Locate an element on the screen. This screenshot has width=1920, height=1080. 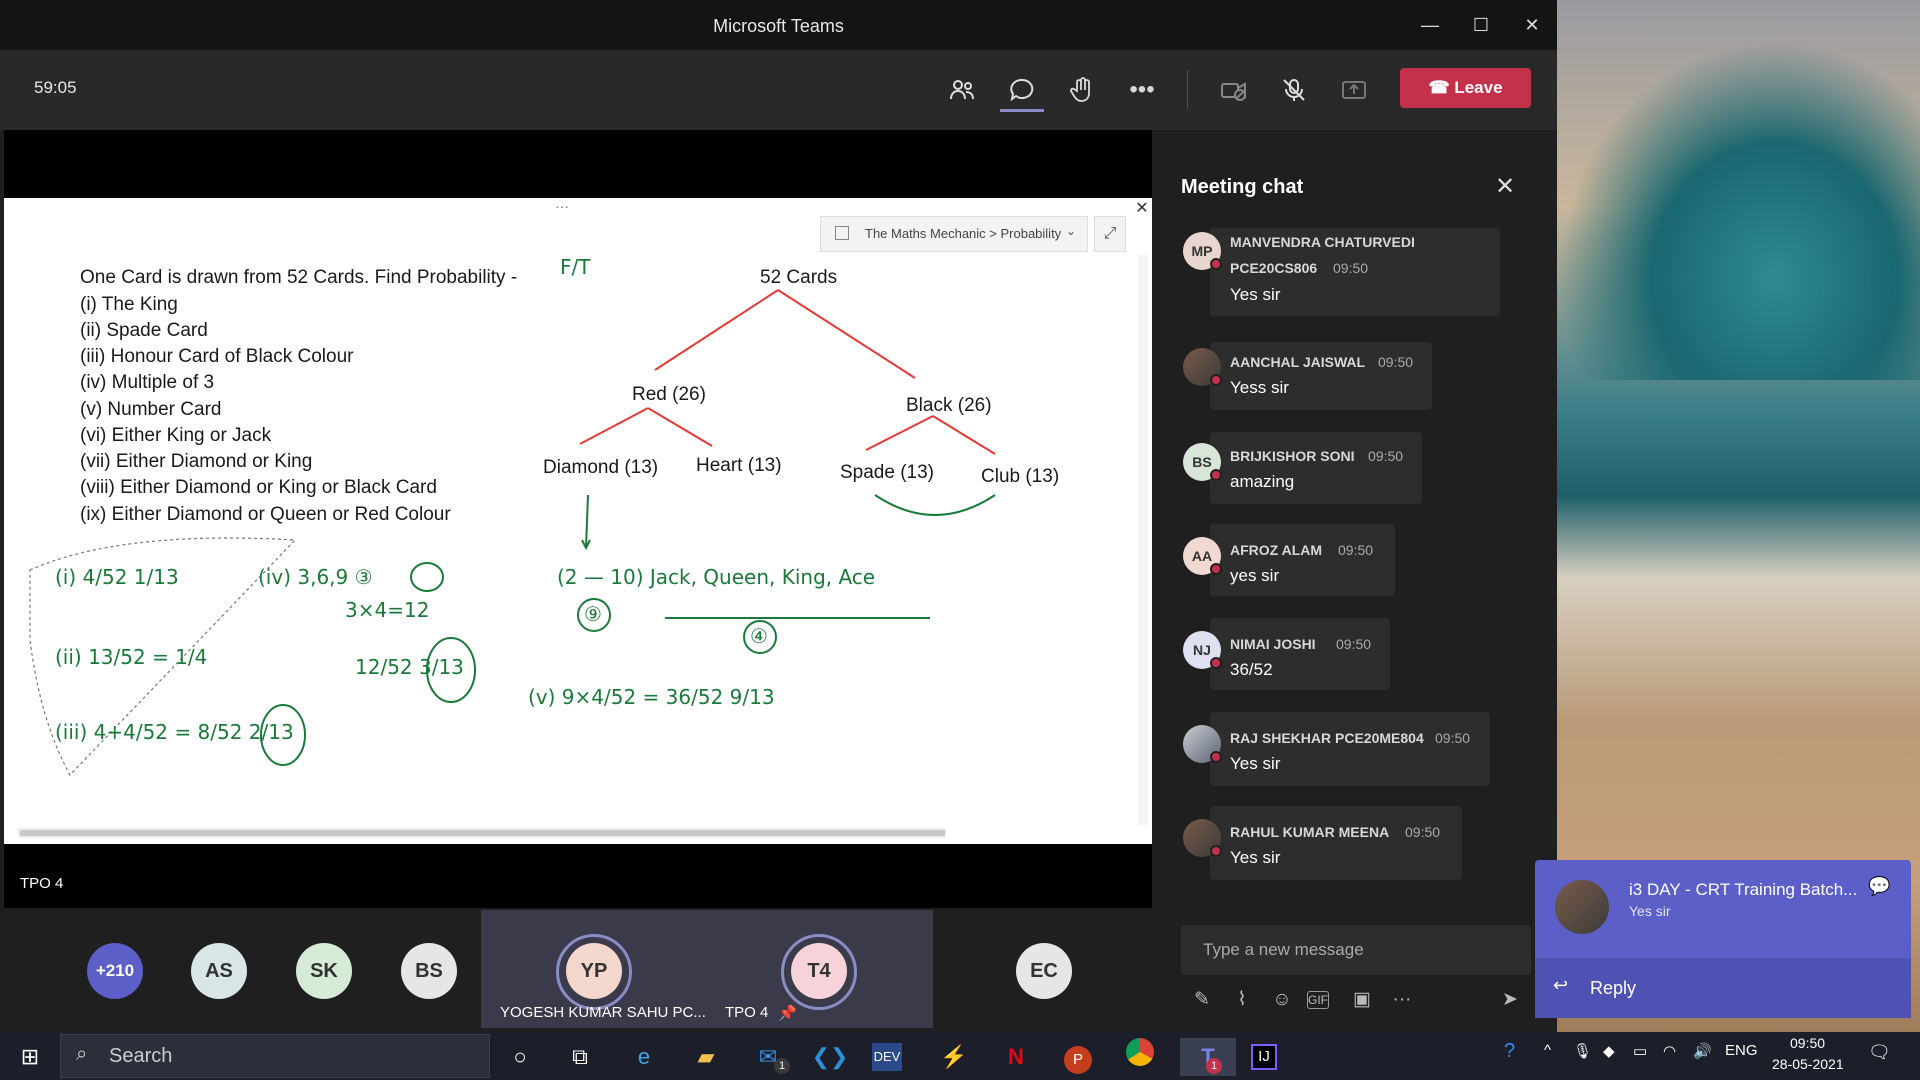
chat-title: Meeting chat is located at coordinates (1242, 187).